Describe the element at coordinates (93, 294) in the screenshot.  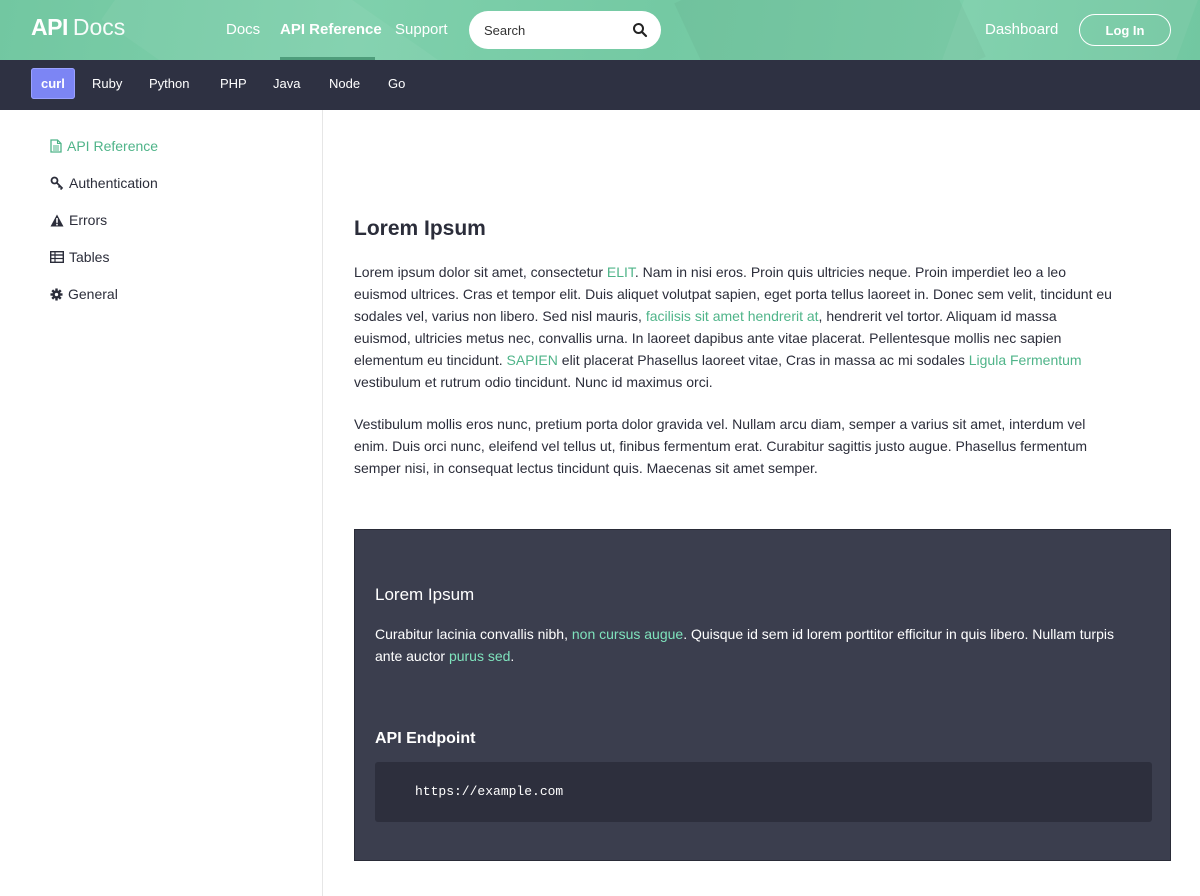
I see `sidebar-item-label: General` at that location.